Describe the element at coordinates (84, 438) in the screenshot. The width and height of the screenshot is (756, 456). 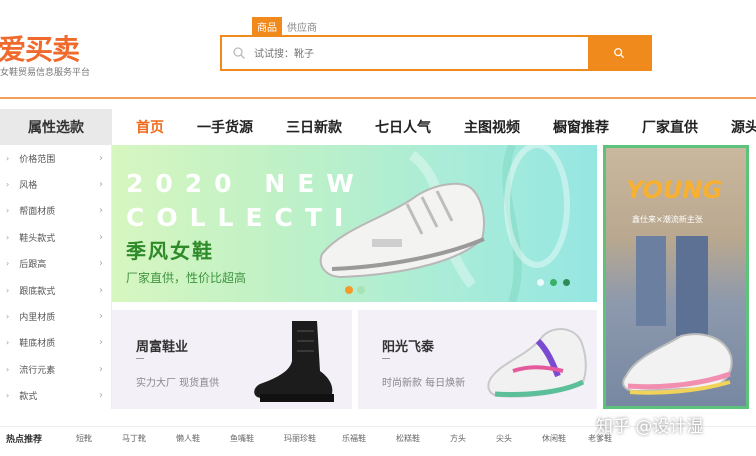
I see `hot-item: 短靴` at that location.